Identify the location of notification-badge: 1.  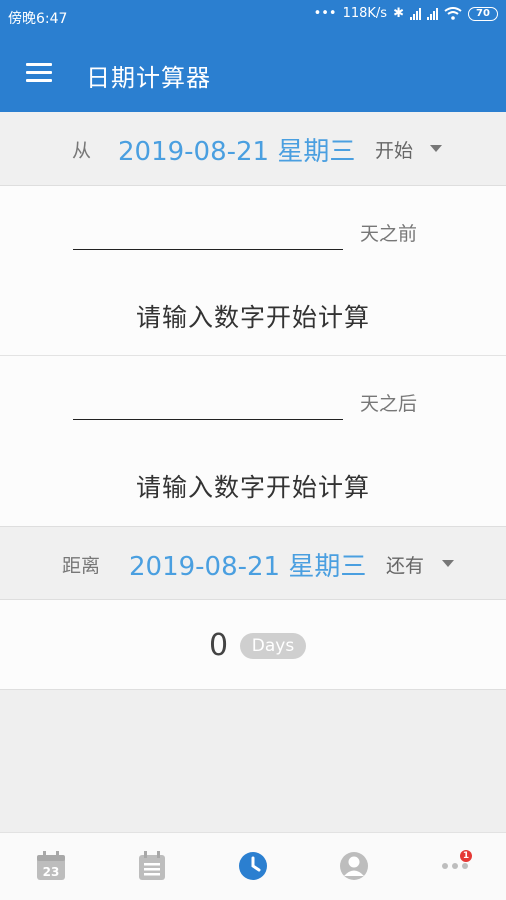
(466, 856).